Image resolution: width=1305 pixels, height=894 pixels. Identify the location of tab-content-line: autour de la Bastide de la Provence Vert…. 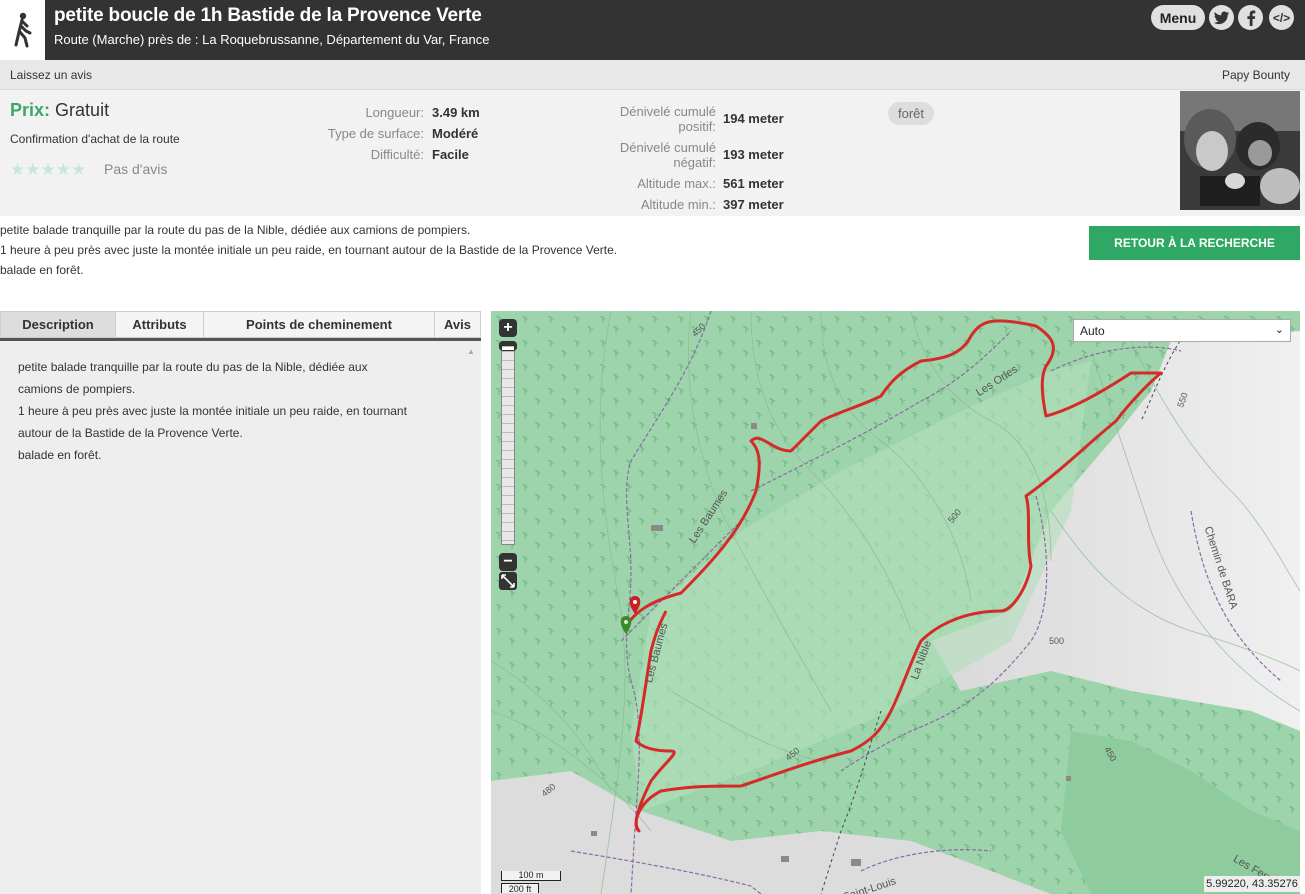
(130, 433).